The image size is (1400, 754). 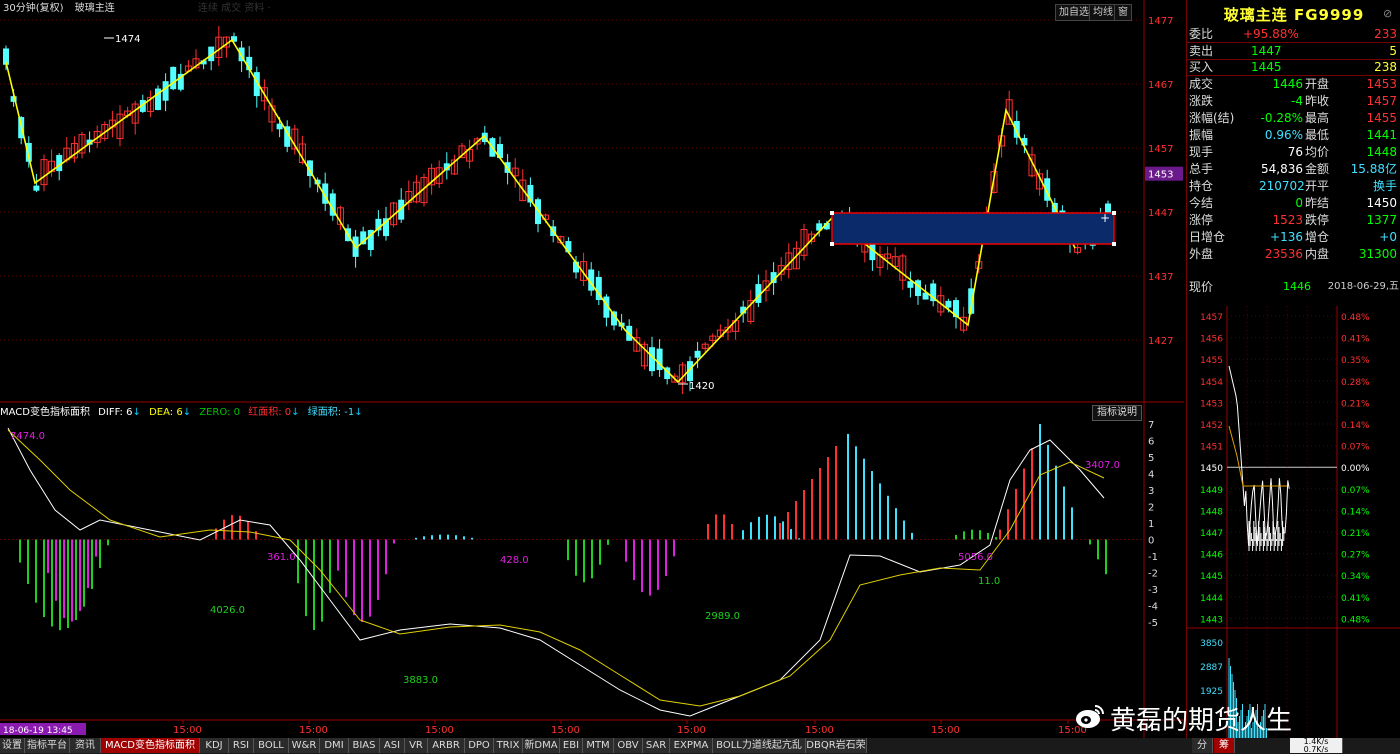 What do you see at coordinates (220, 412) in the screenshot?
I see `zero-item: ZERO: 0` at bounding box center [220, 412].